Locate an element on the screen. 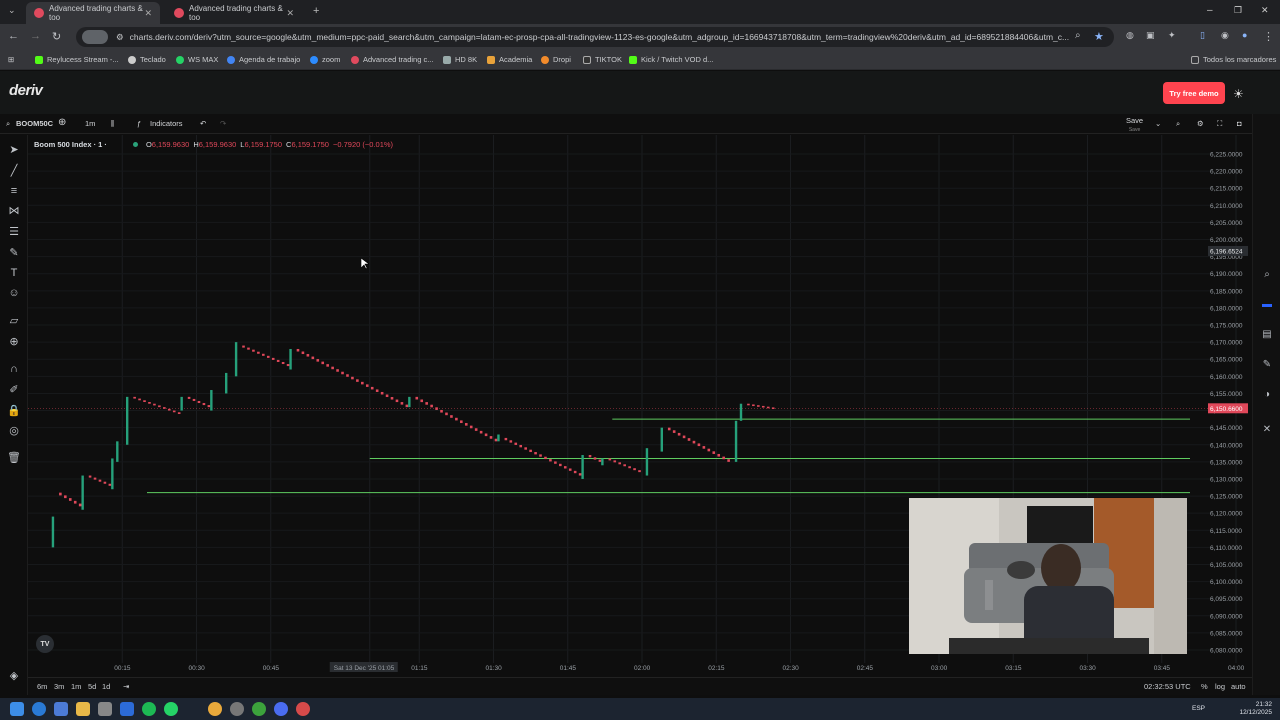 This screenshot has width=1280, height=720. chrome-profile-icon is located at coordinates (303, 709).